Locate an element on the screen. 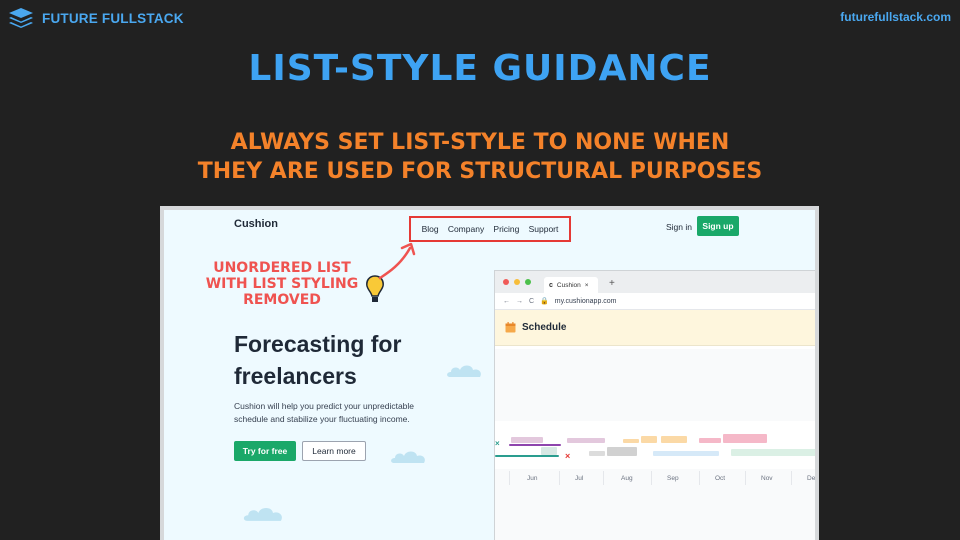  schedule-title: Schedule is located at coordinates (544, 327).